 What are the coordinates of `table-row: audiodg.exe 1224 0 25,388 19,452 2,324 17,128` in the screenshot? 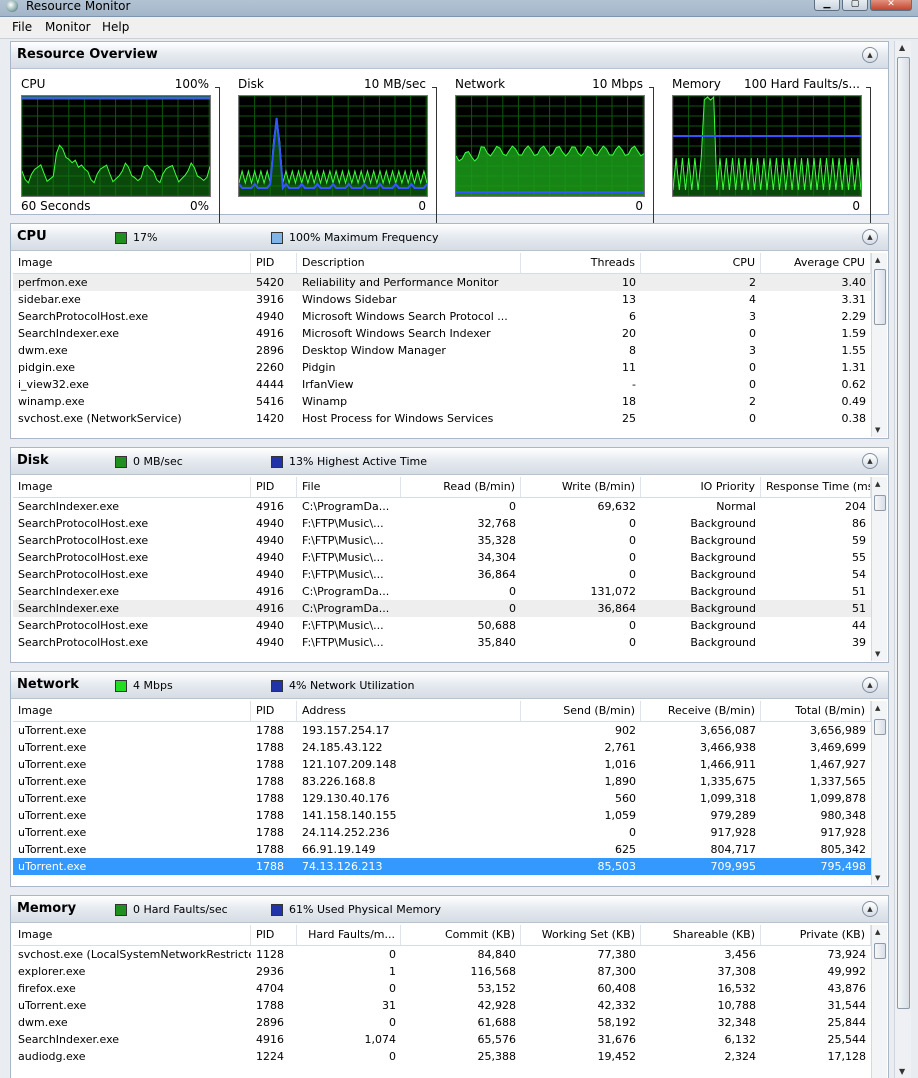 It's located at (442, 1056).